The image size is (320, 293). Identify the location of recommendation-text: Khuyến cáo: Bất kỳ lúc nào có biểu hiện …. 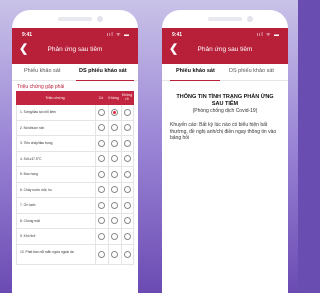
(223, 131).